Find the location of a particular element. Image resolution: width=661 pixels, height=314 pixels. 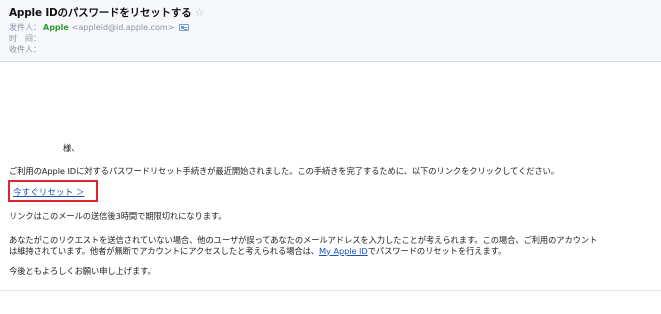

greeting: 様、 is located at coordinates (71, 148).